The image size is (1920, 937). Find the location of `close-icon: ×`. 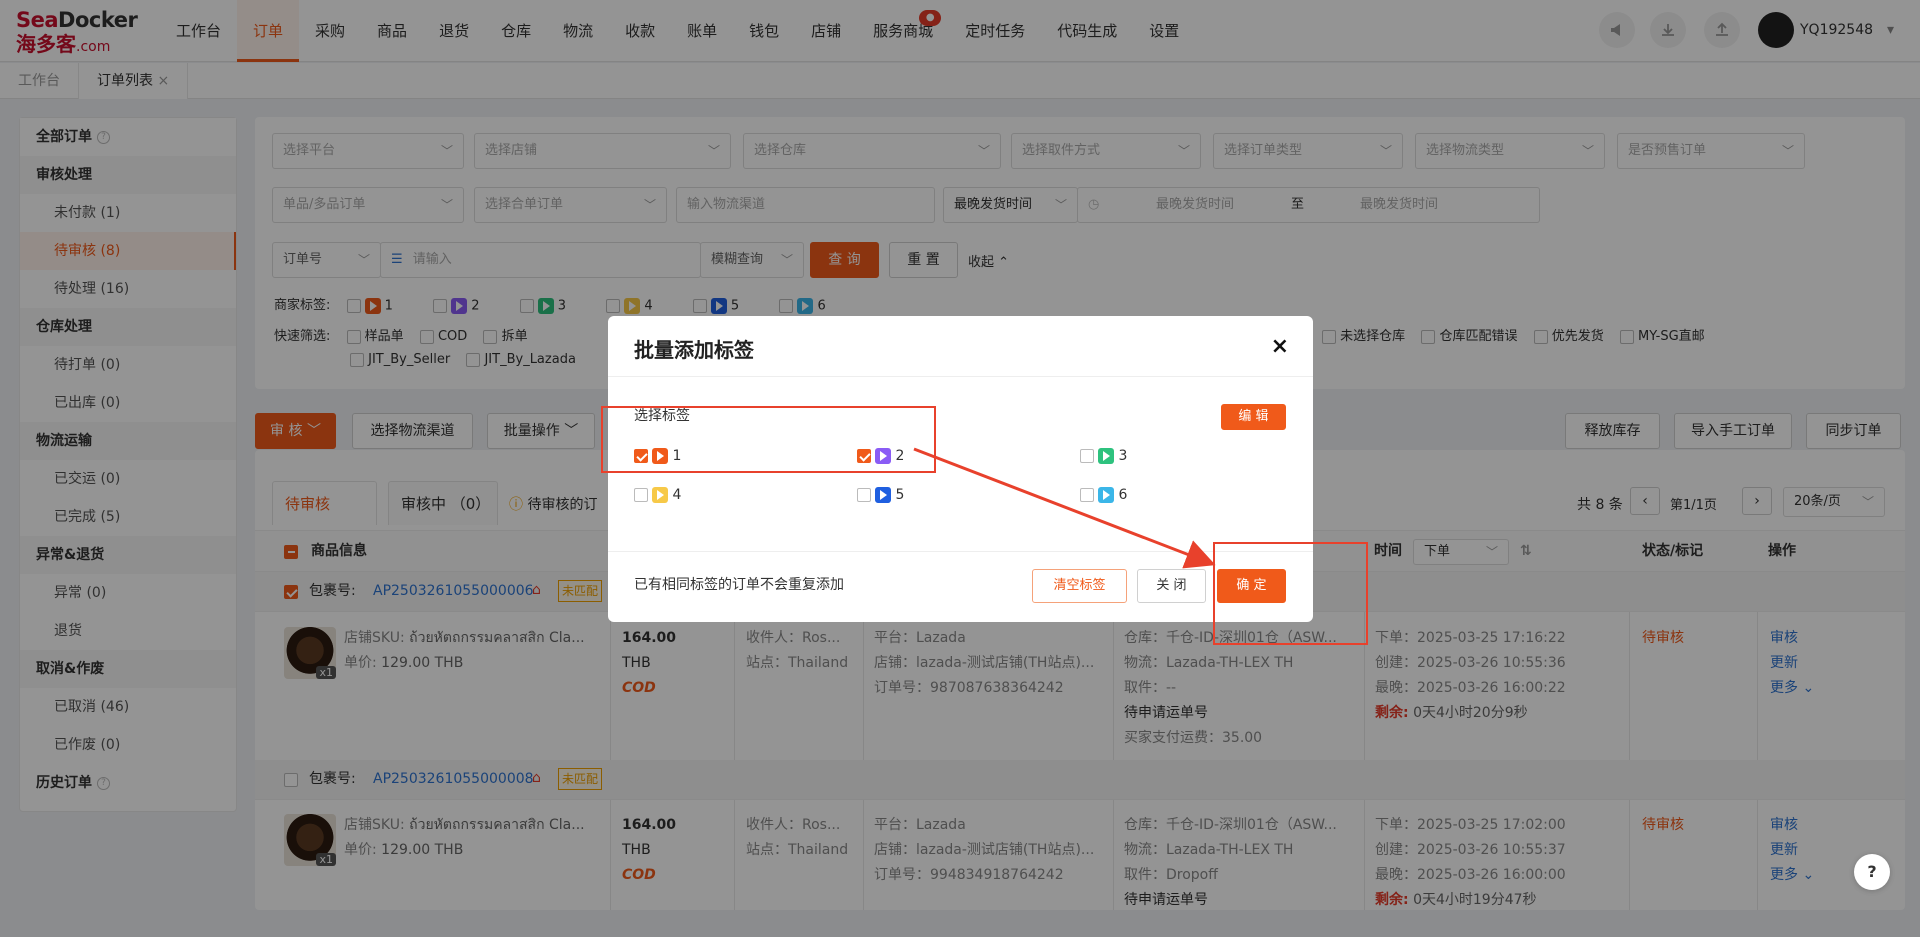

close-icon: × is located at coordinates (1280, 346).